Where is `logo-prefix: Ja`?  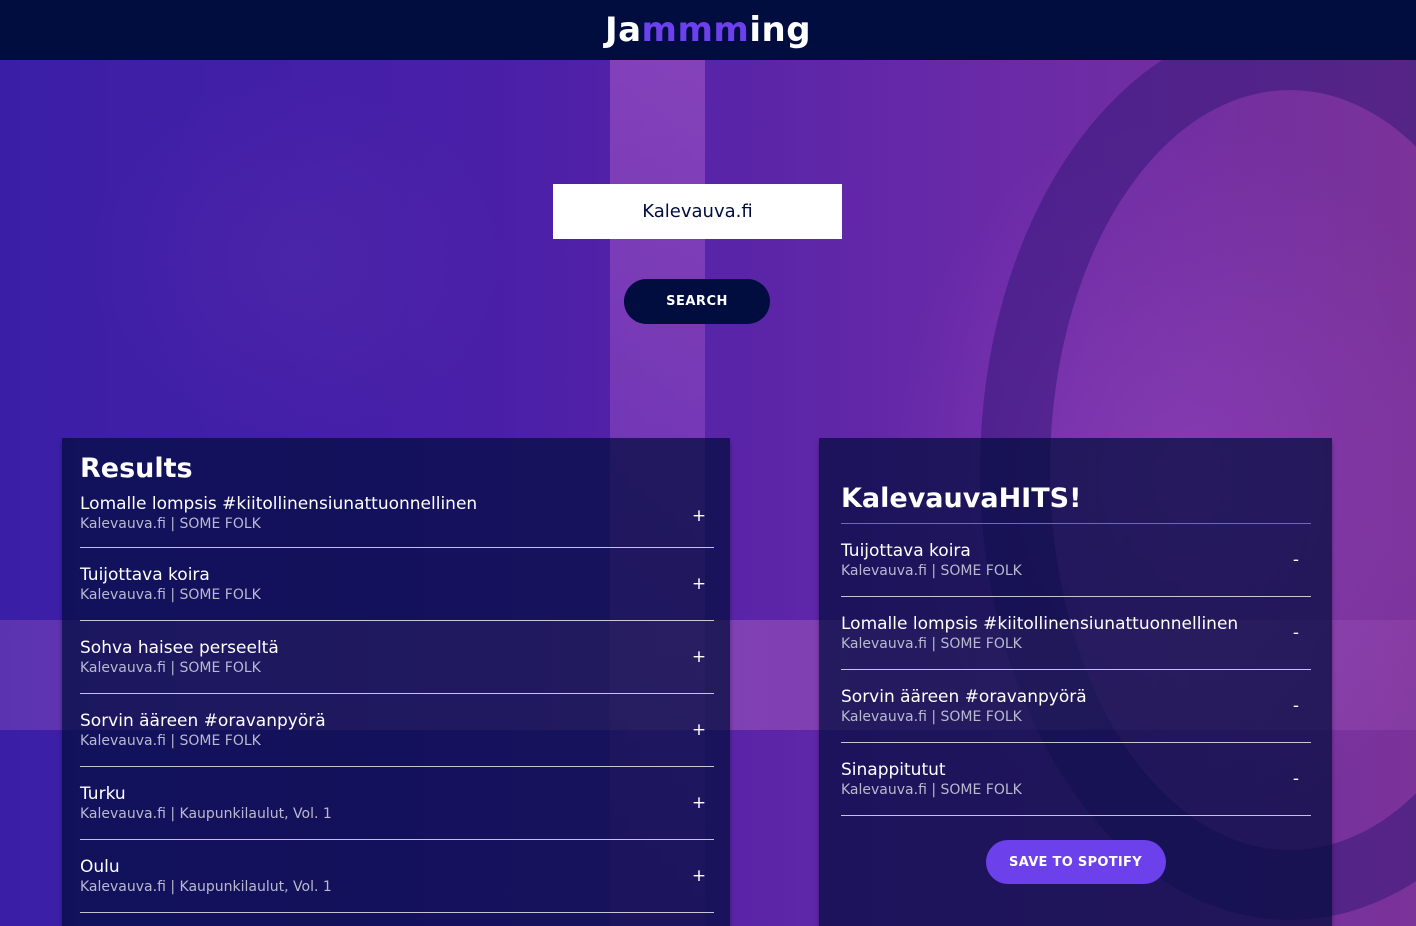
logo-prefix: Ja is located at coordinates (623, 30).